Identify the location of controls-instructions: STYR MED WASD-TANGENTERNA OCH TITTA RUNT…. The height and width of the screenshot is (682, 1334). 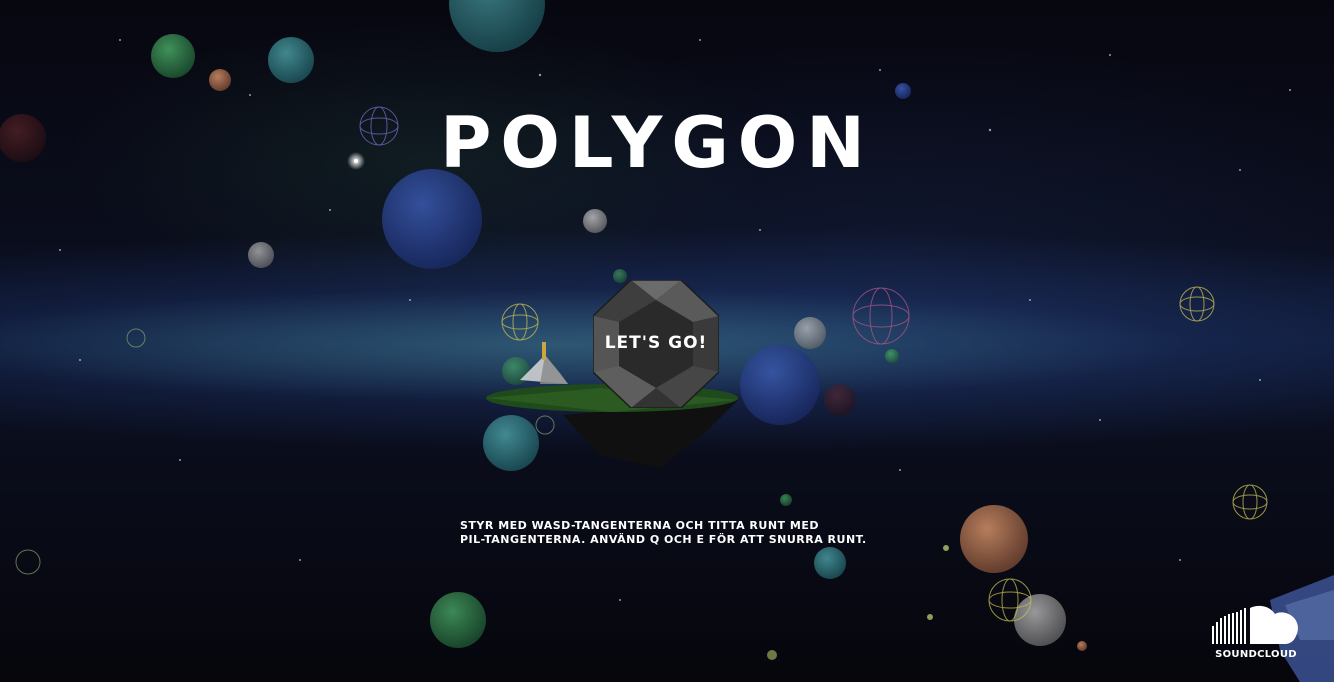
(670, 533).